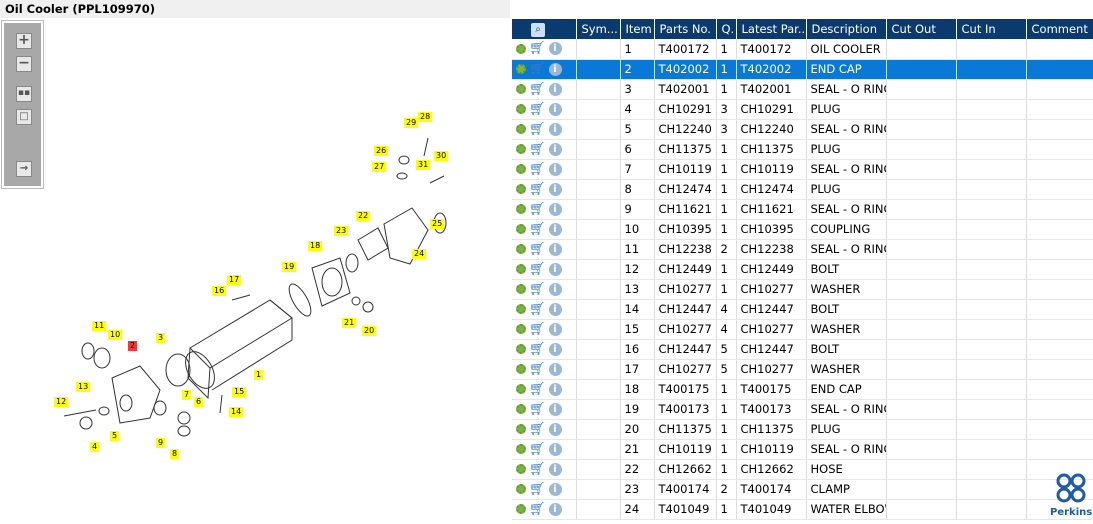 The image size is (1093, 524). What do you see at coordinates (802, 409) in the screenshot?
I see `table-row: 🛒︎ i 19 T400173 1 T400173 SEAL - O RING` at bounding box center [802, 409].